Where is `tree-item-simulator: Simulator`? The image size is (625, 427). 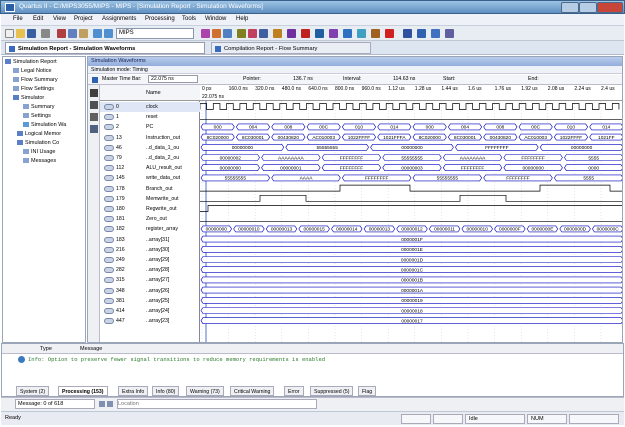
tree-item-simulator: Simulator is located at coordinates (28, 98).